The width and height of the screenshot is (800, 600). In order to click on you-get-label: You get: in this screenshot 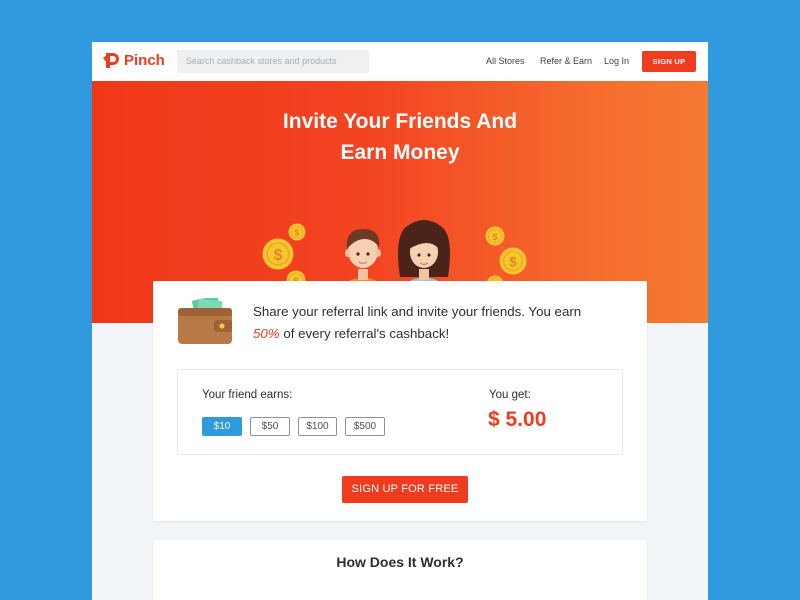, I will do `click(510, 395)`.